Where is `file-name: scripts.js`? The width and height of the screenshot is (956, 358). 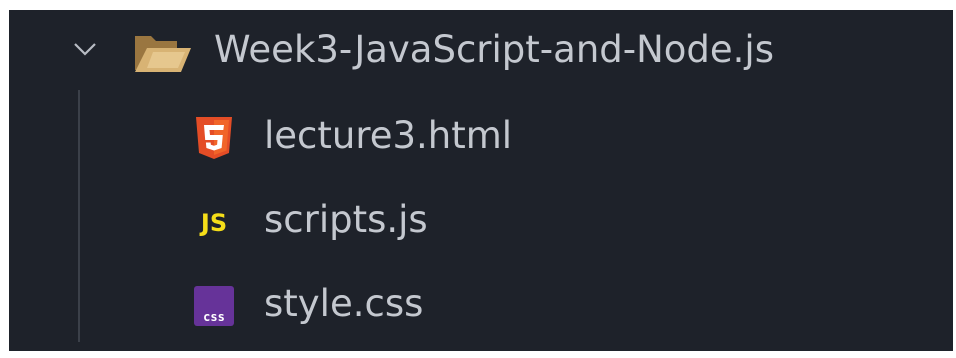 file-name: scripts.js is located at coordinates (346, 219).